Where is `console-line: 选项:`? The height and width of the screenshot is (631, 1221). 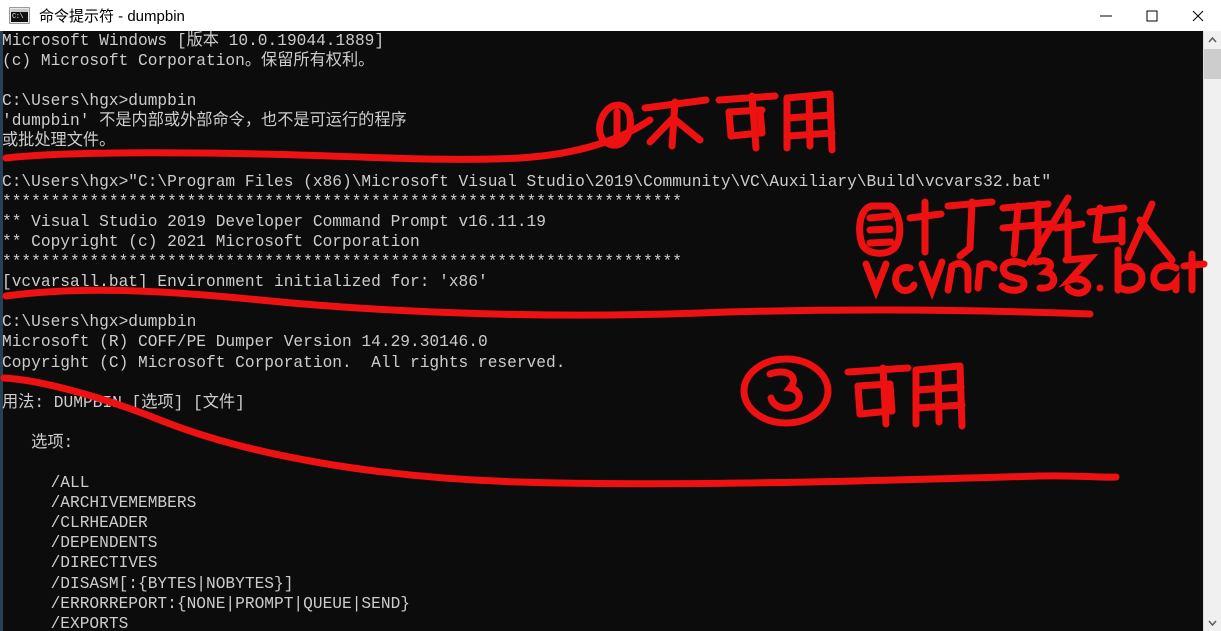 console-line: 选项: is located at coordinates (38, 442).